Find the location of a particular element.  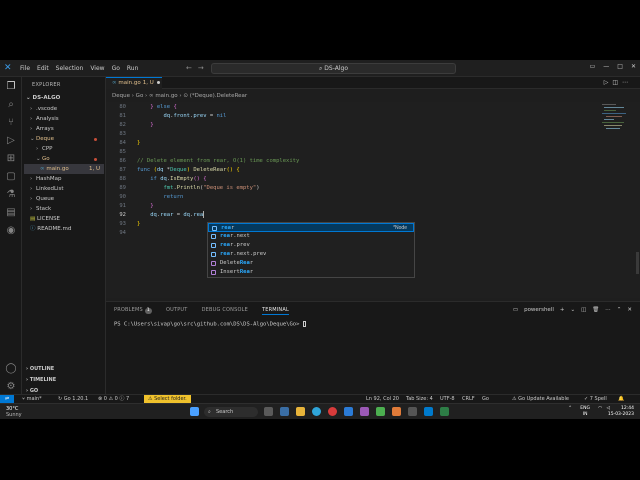

folder-icon is located at coordinates (300, 411).